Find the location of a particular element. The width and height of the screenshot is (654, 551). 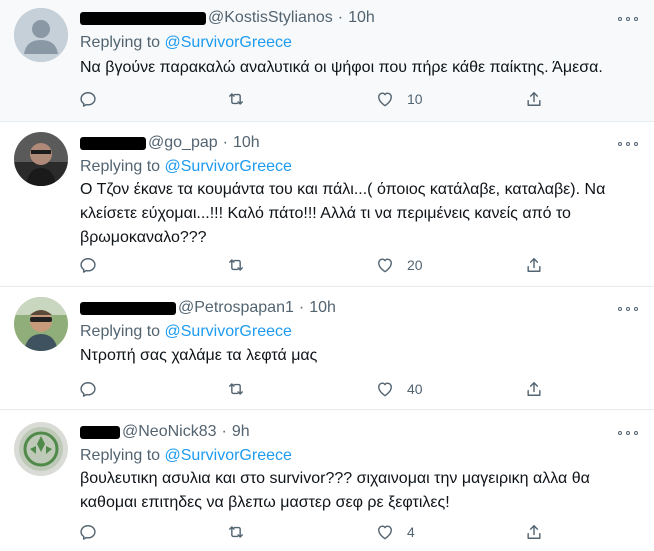

tweet-text: Ντροπή σας χαλάμε τα λεφτά μας is located at coordinates (199, 355).